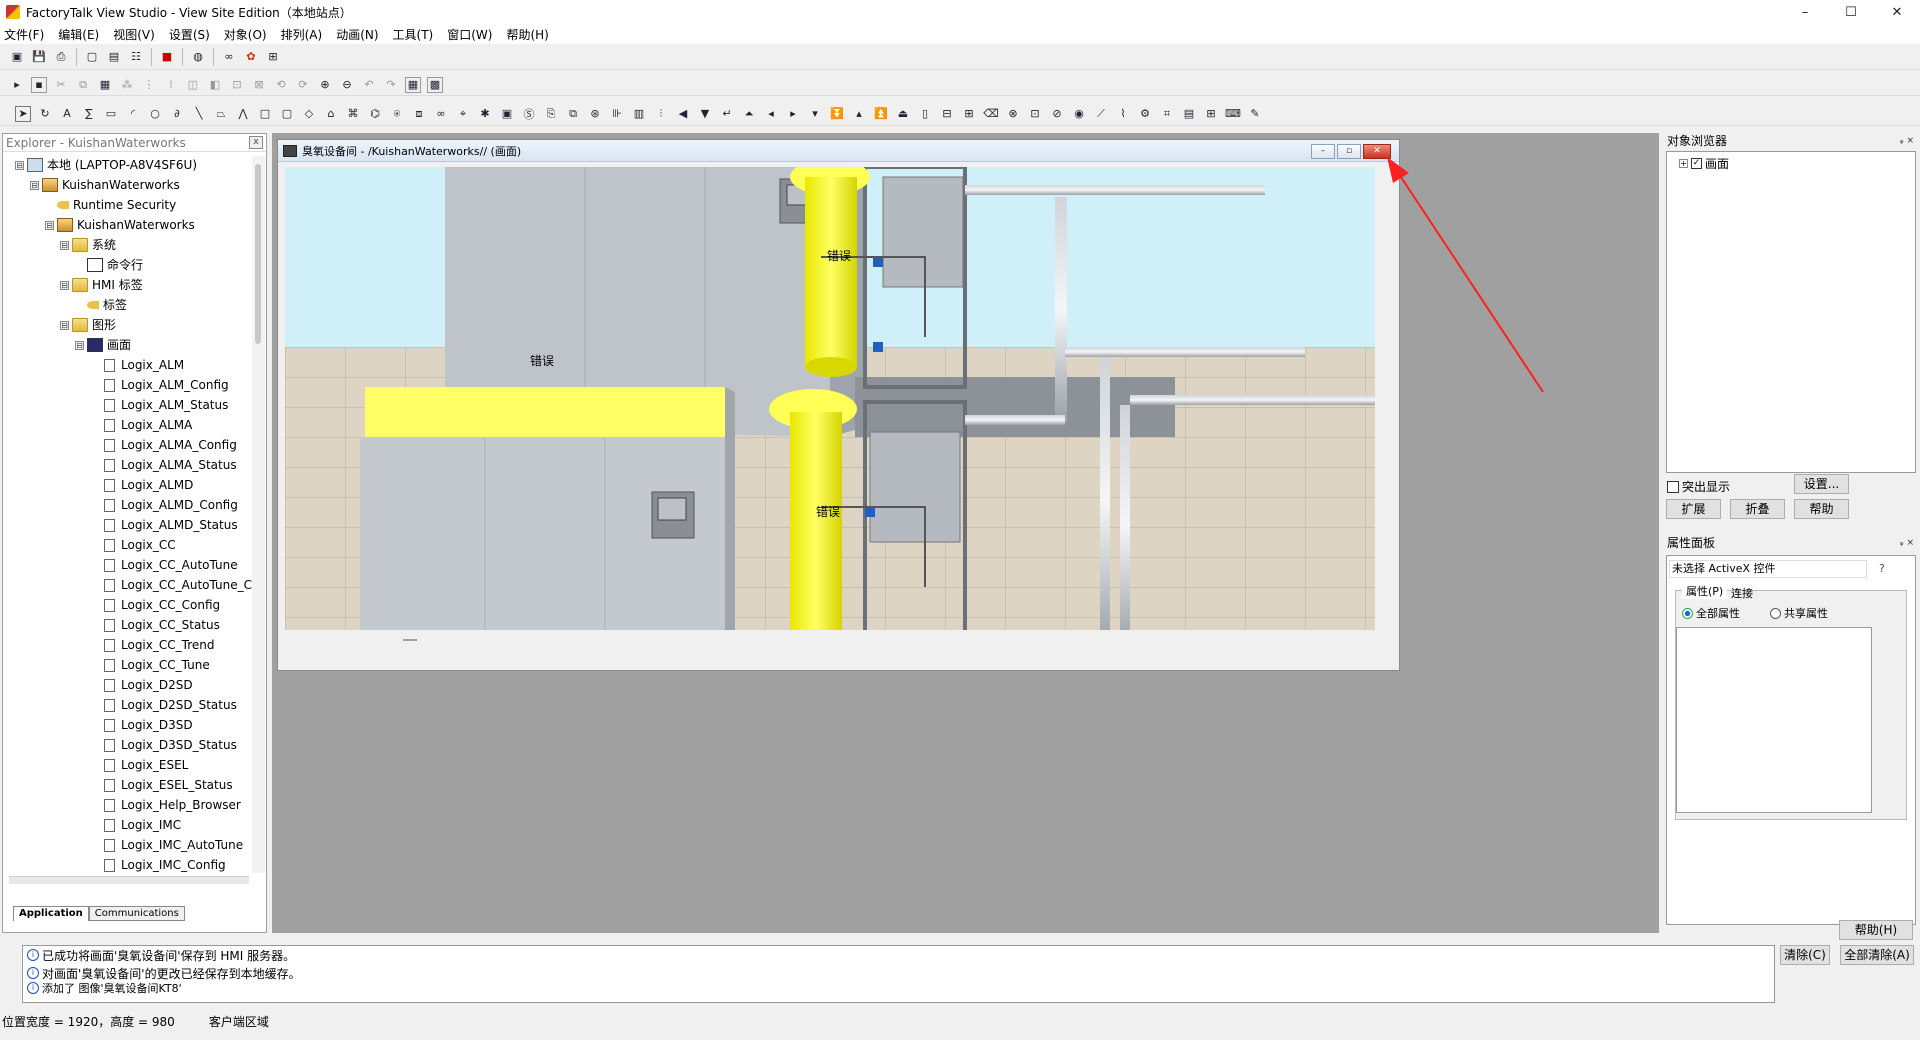  What do you see at coordinates (155, 114) in the screenshot?
I see `ellipse-tool-icon: ○` at bounding box center [155, 114].